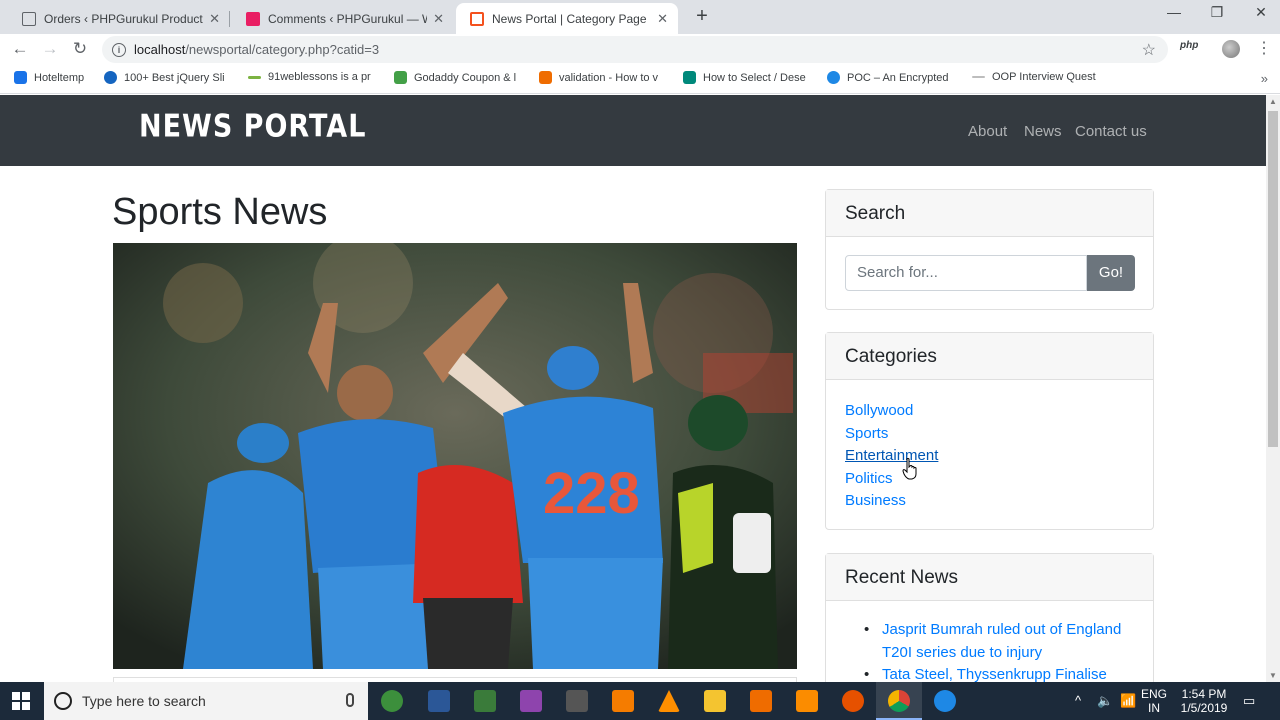 This screenshot has height=720, width=1280. Describe the element at coordinates (164, 77) in the screenshot. I see `bookmark-item: 100+ Best jQuery Sli` at that location.